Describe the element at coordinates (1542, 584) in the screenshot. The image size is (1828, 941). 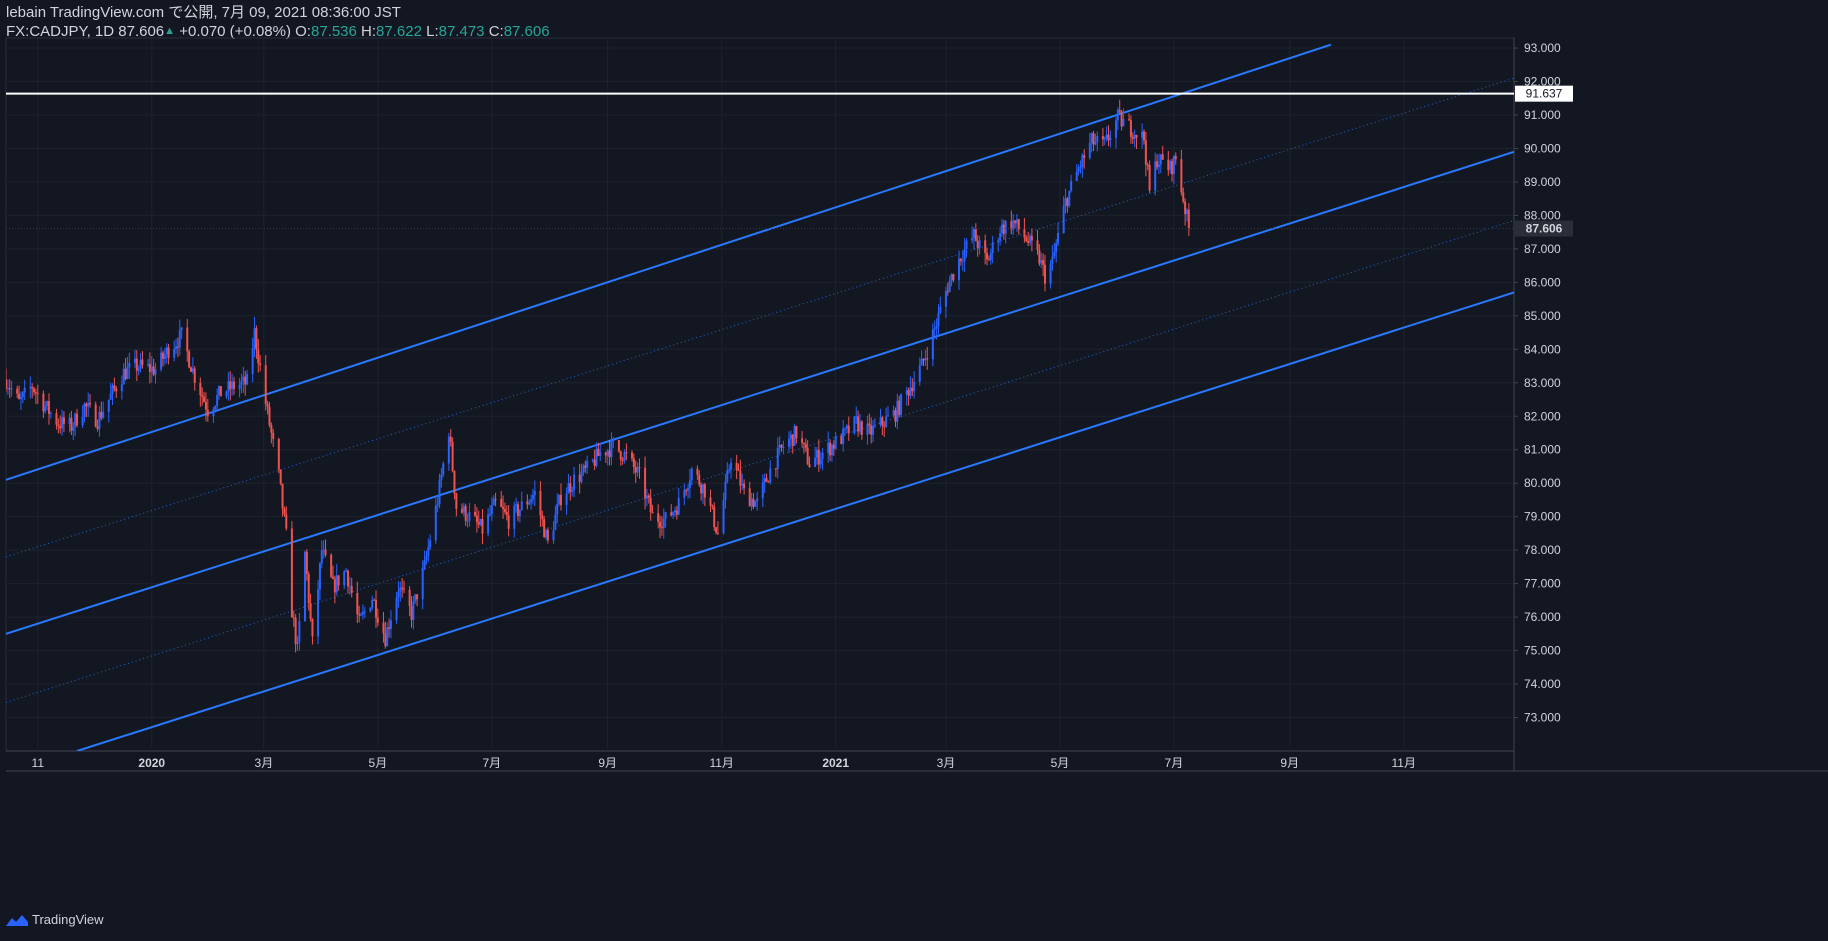
I see `y-tick-label: 77.000` at that location.